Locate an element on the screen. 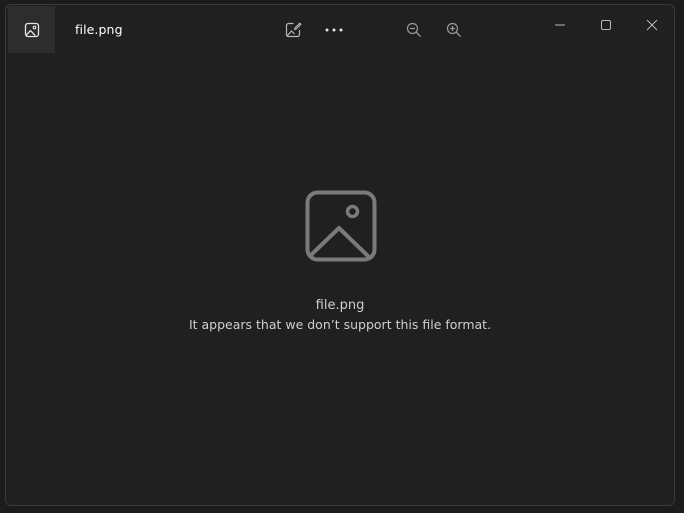 The width and height of the screenshot is (684, 513). zoom-out-button is located at coordinates (414, 30).